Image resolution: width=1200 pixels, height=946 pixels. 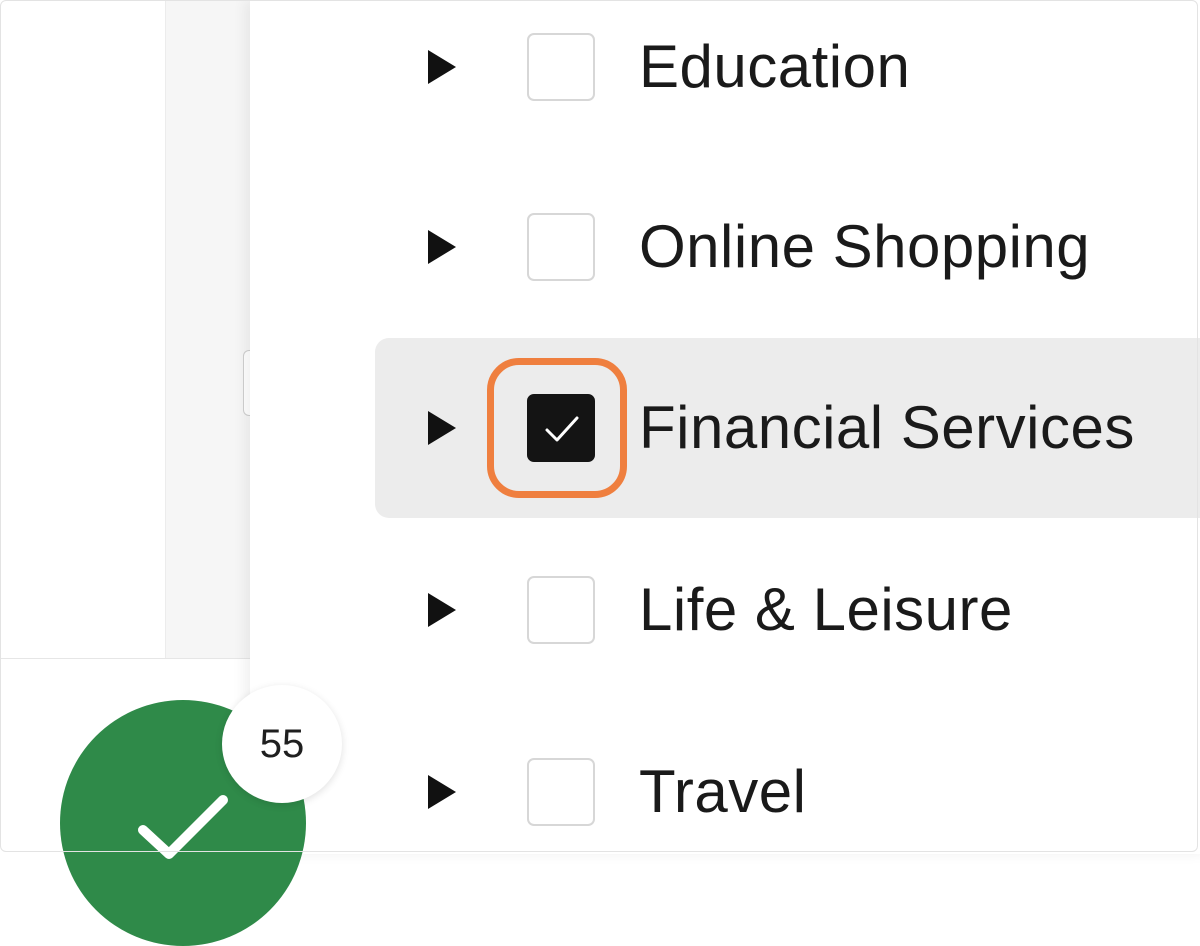 I want to click on category-row-financial-services: Financial Services, so click(x=787, y=428).